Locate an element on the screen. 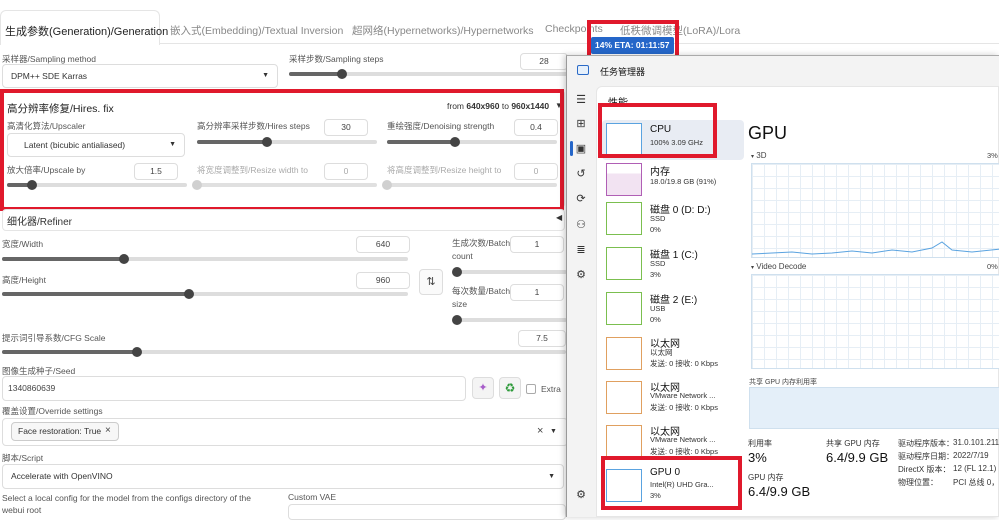  physical-location-label: 物理位置： is located at coordinates (918, 482).